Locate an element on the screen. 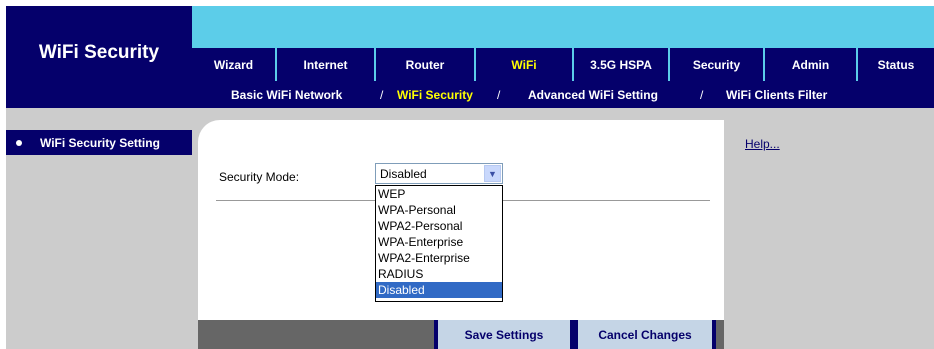 This screenshot has width=934, height=349. bullet-icon is located at coordinates (19, 142).